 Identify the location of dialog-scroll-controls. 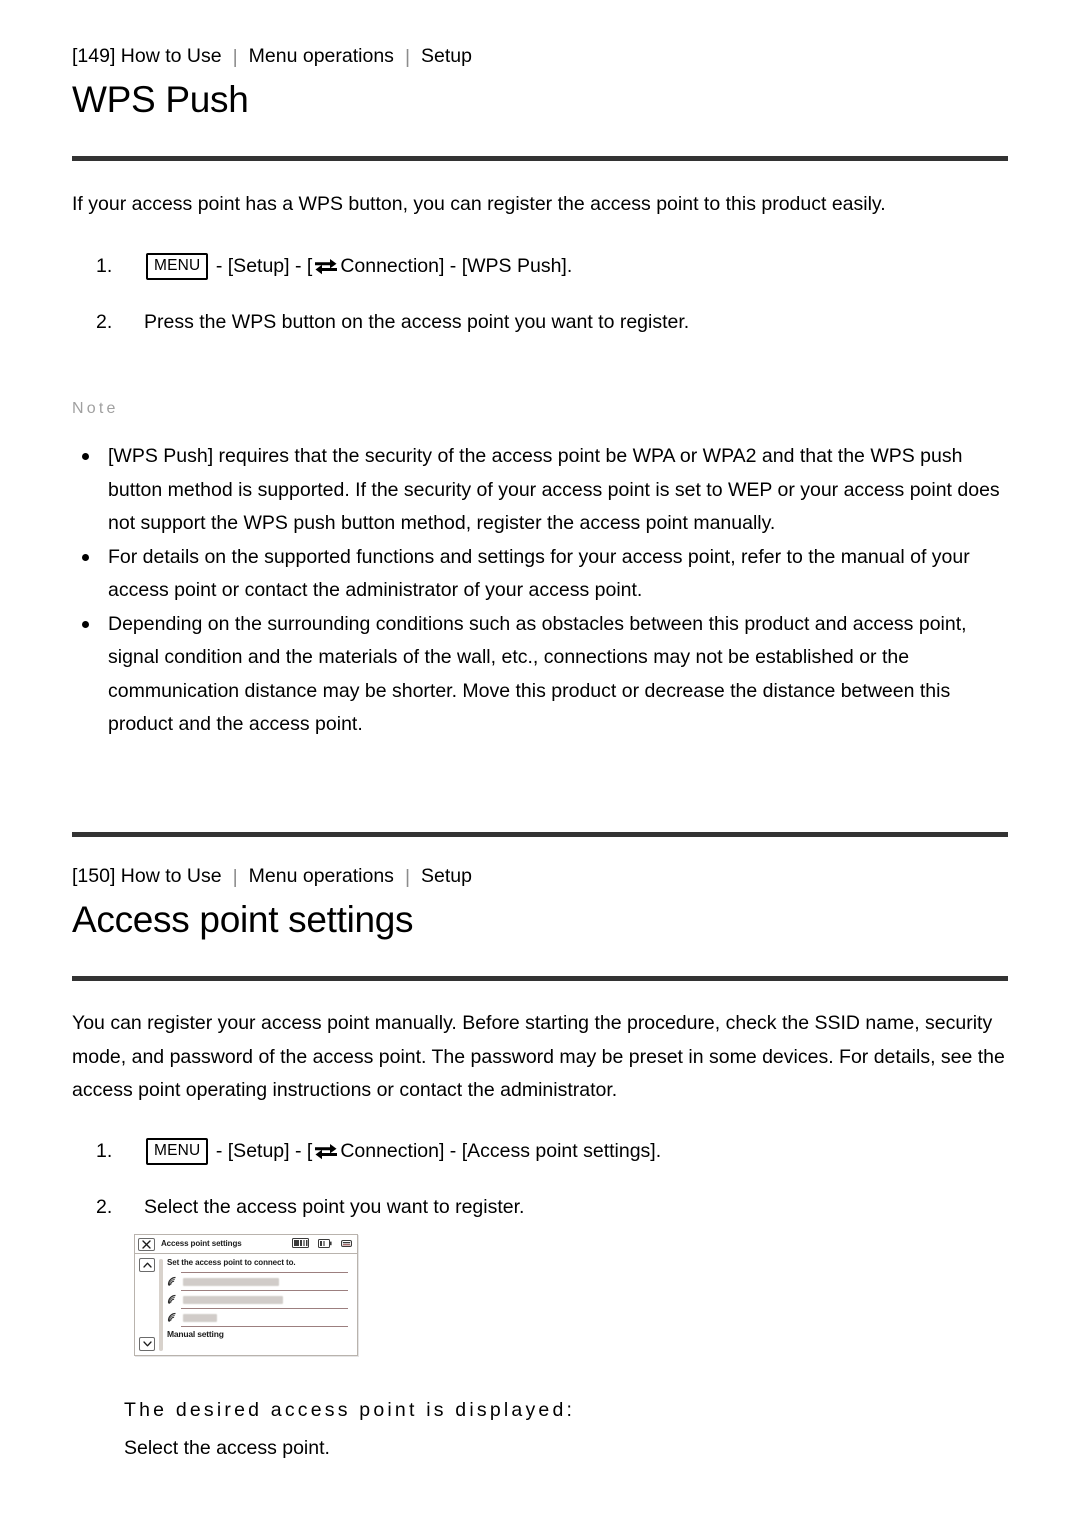
(147, 1304).